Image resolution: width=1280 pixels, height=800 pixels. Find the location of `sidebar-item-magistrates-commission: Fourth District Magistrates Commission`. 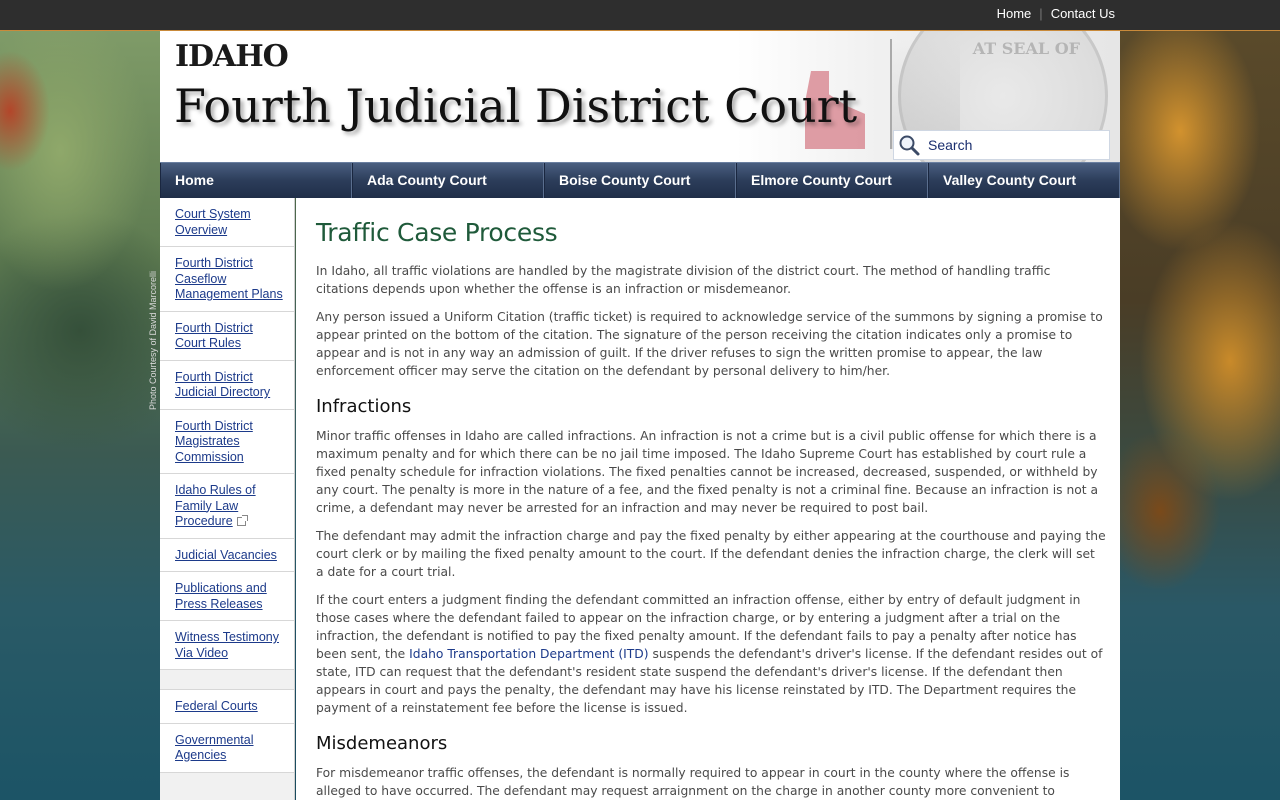

sidebar-item-magistrates-commission: Fourth District Magistrates Commission is located at coordinates (227, 441).